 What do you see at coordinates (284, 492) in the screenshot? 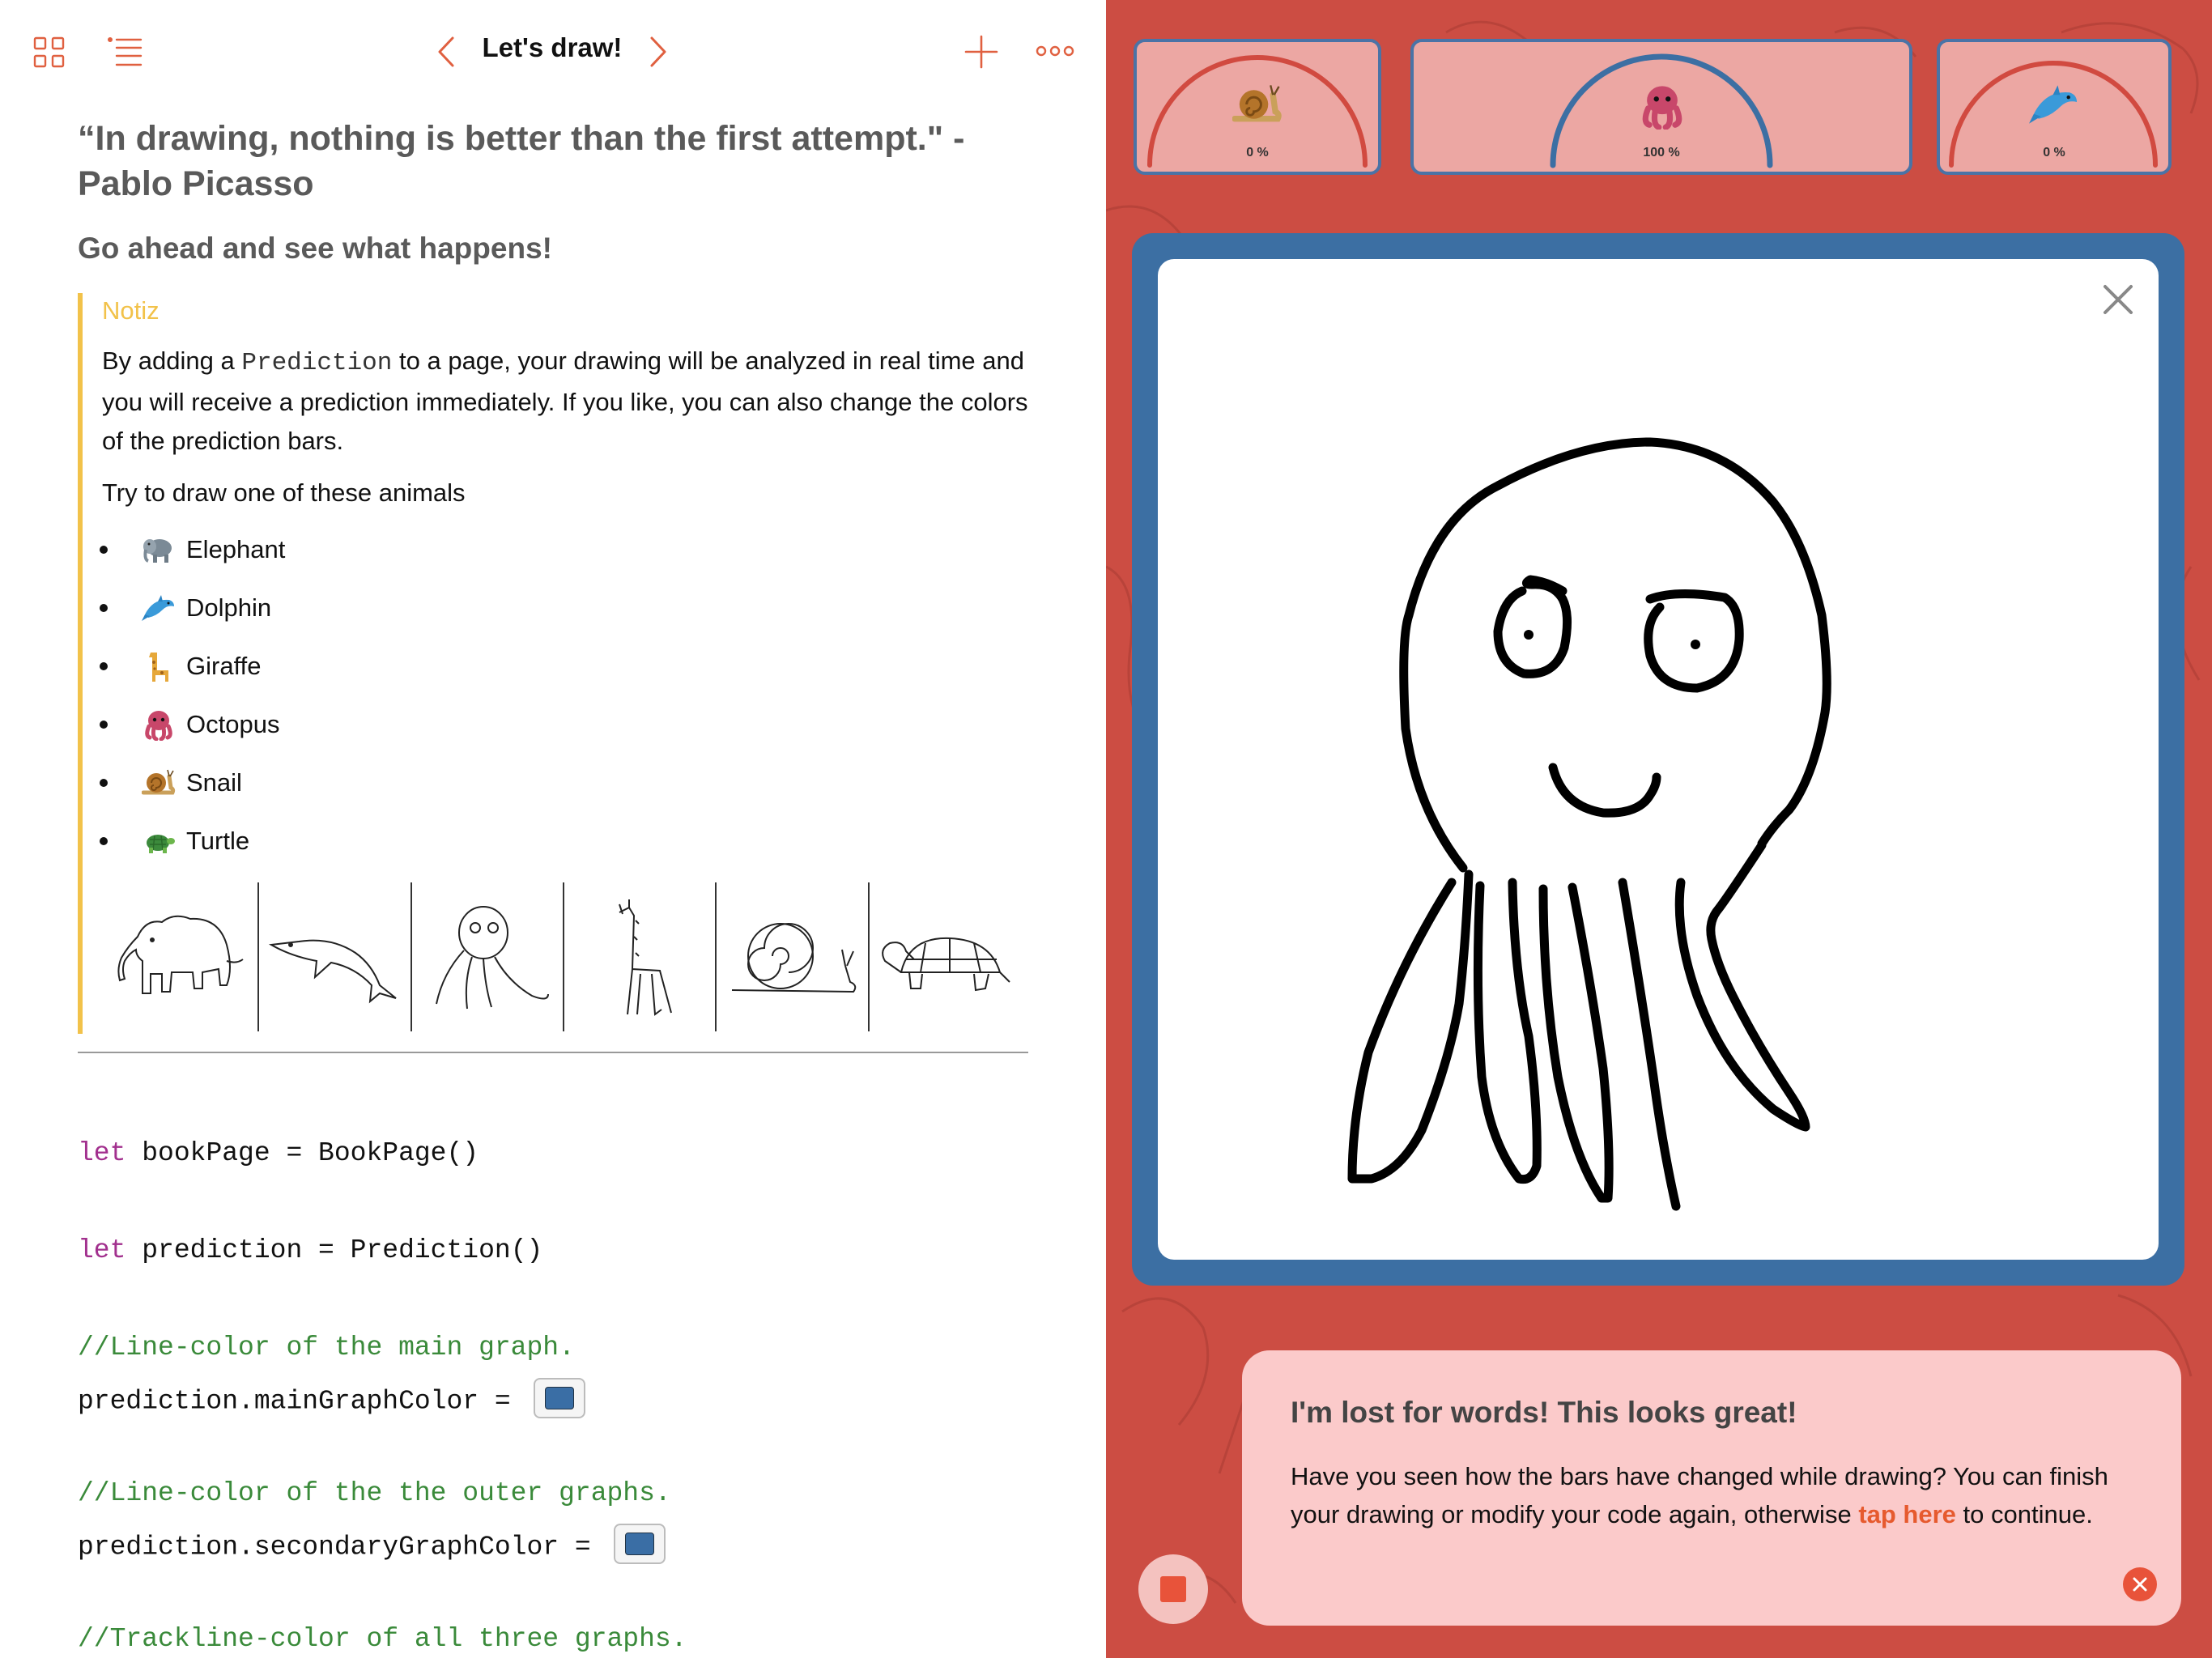
I see `try-text: Try to draw one of these animals` at bounding box center [284, 492].